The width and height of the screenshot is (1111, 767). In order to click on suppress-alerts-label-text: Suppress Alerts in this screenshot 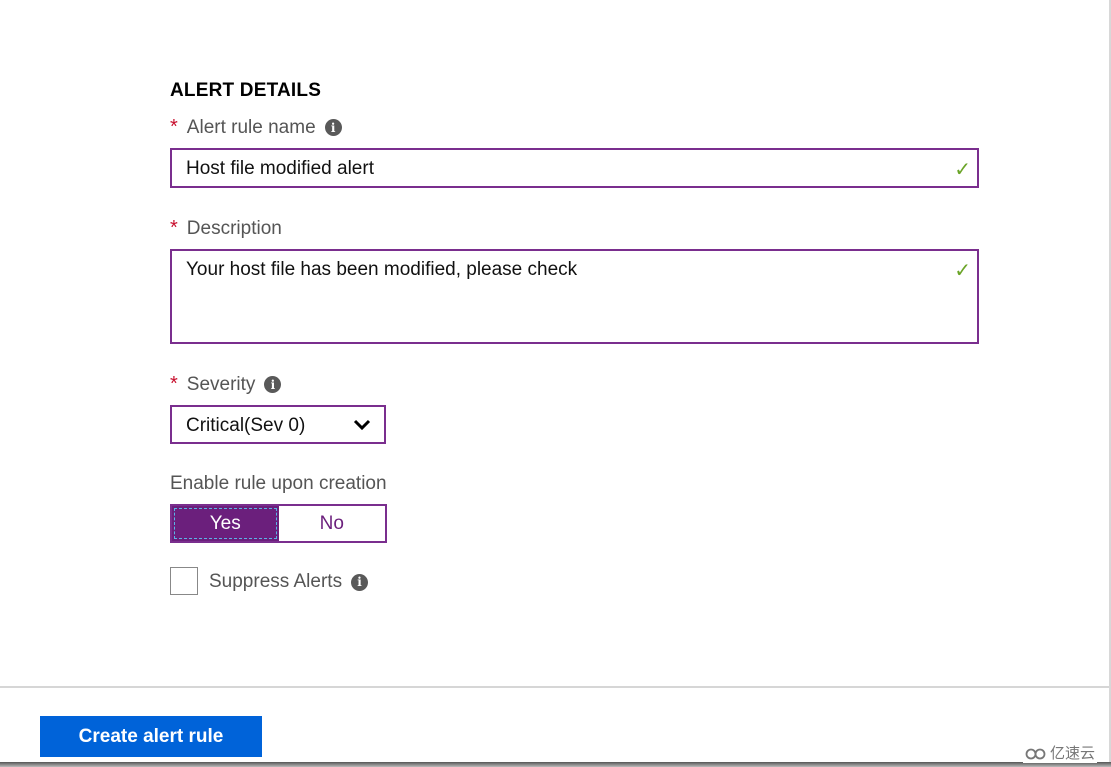, I will do `click(276, 581)`.